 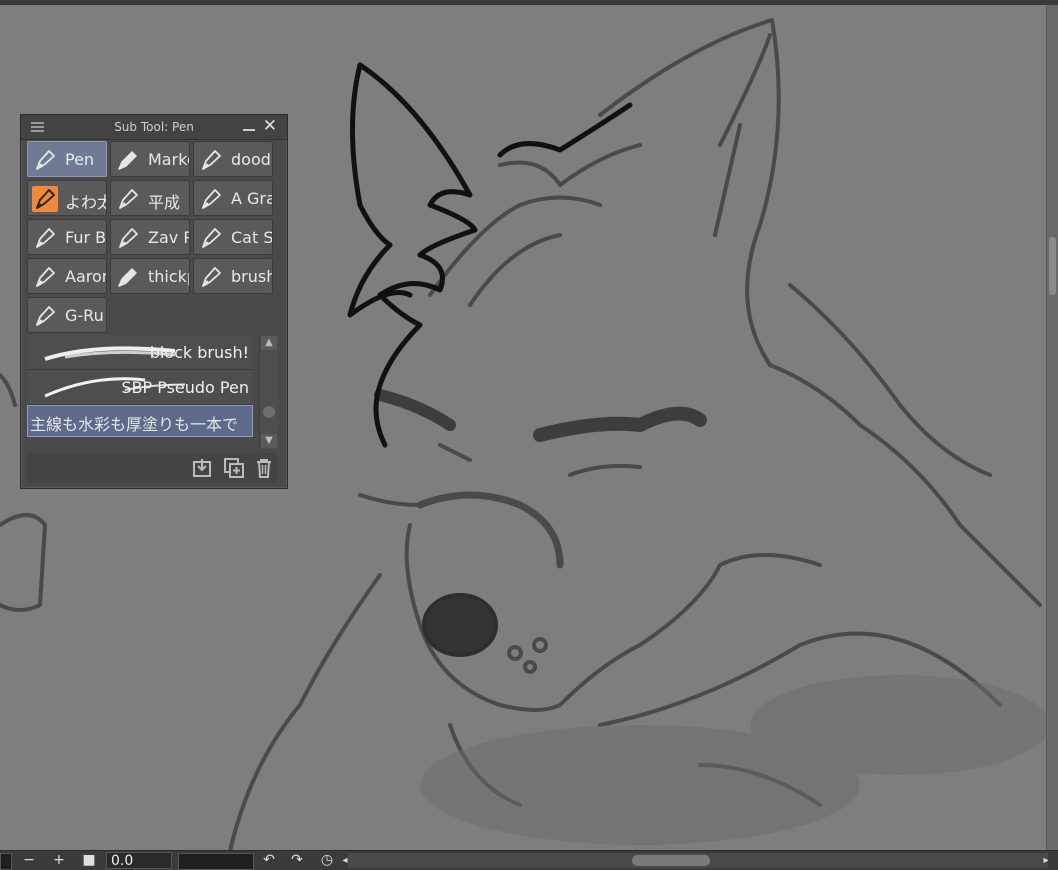 I want to click on subtool-label: Marke, so click(x=168, y=159).